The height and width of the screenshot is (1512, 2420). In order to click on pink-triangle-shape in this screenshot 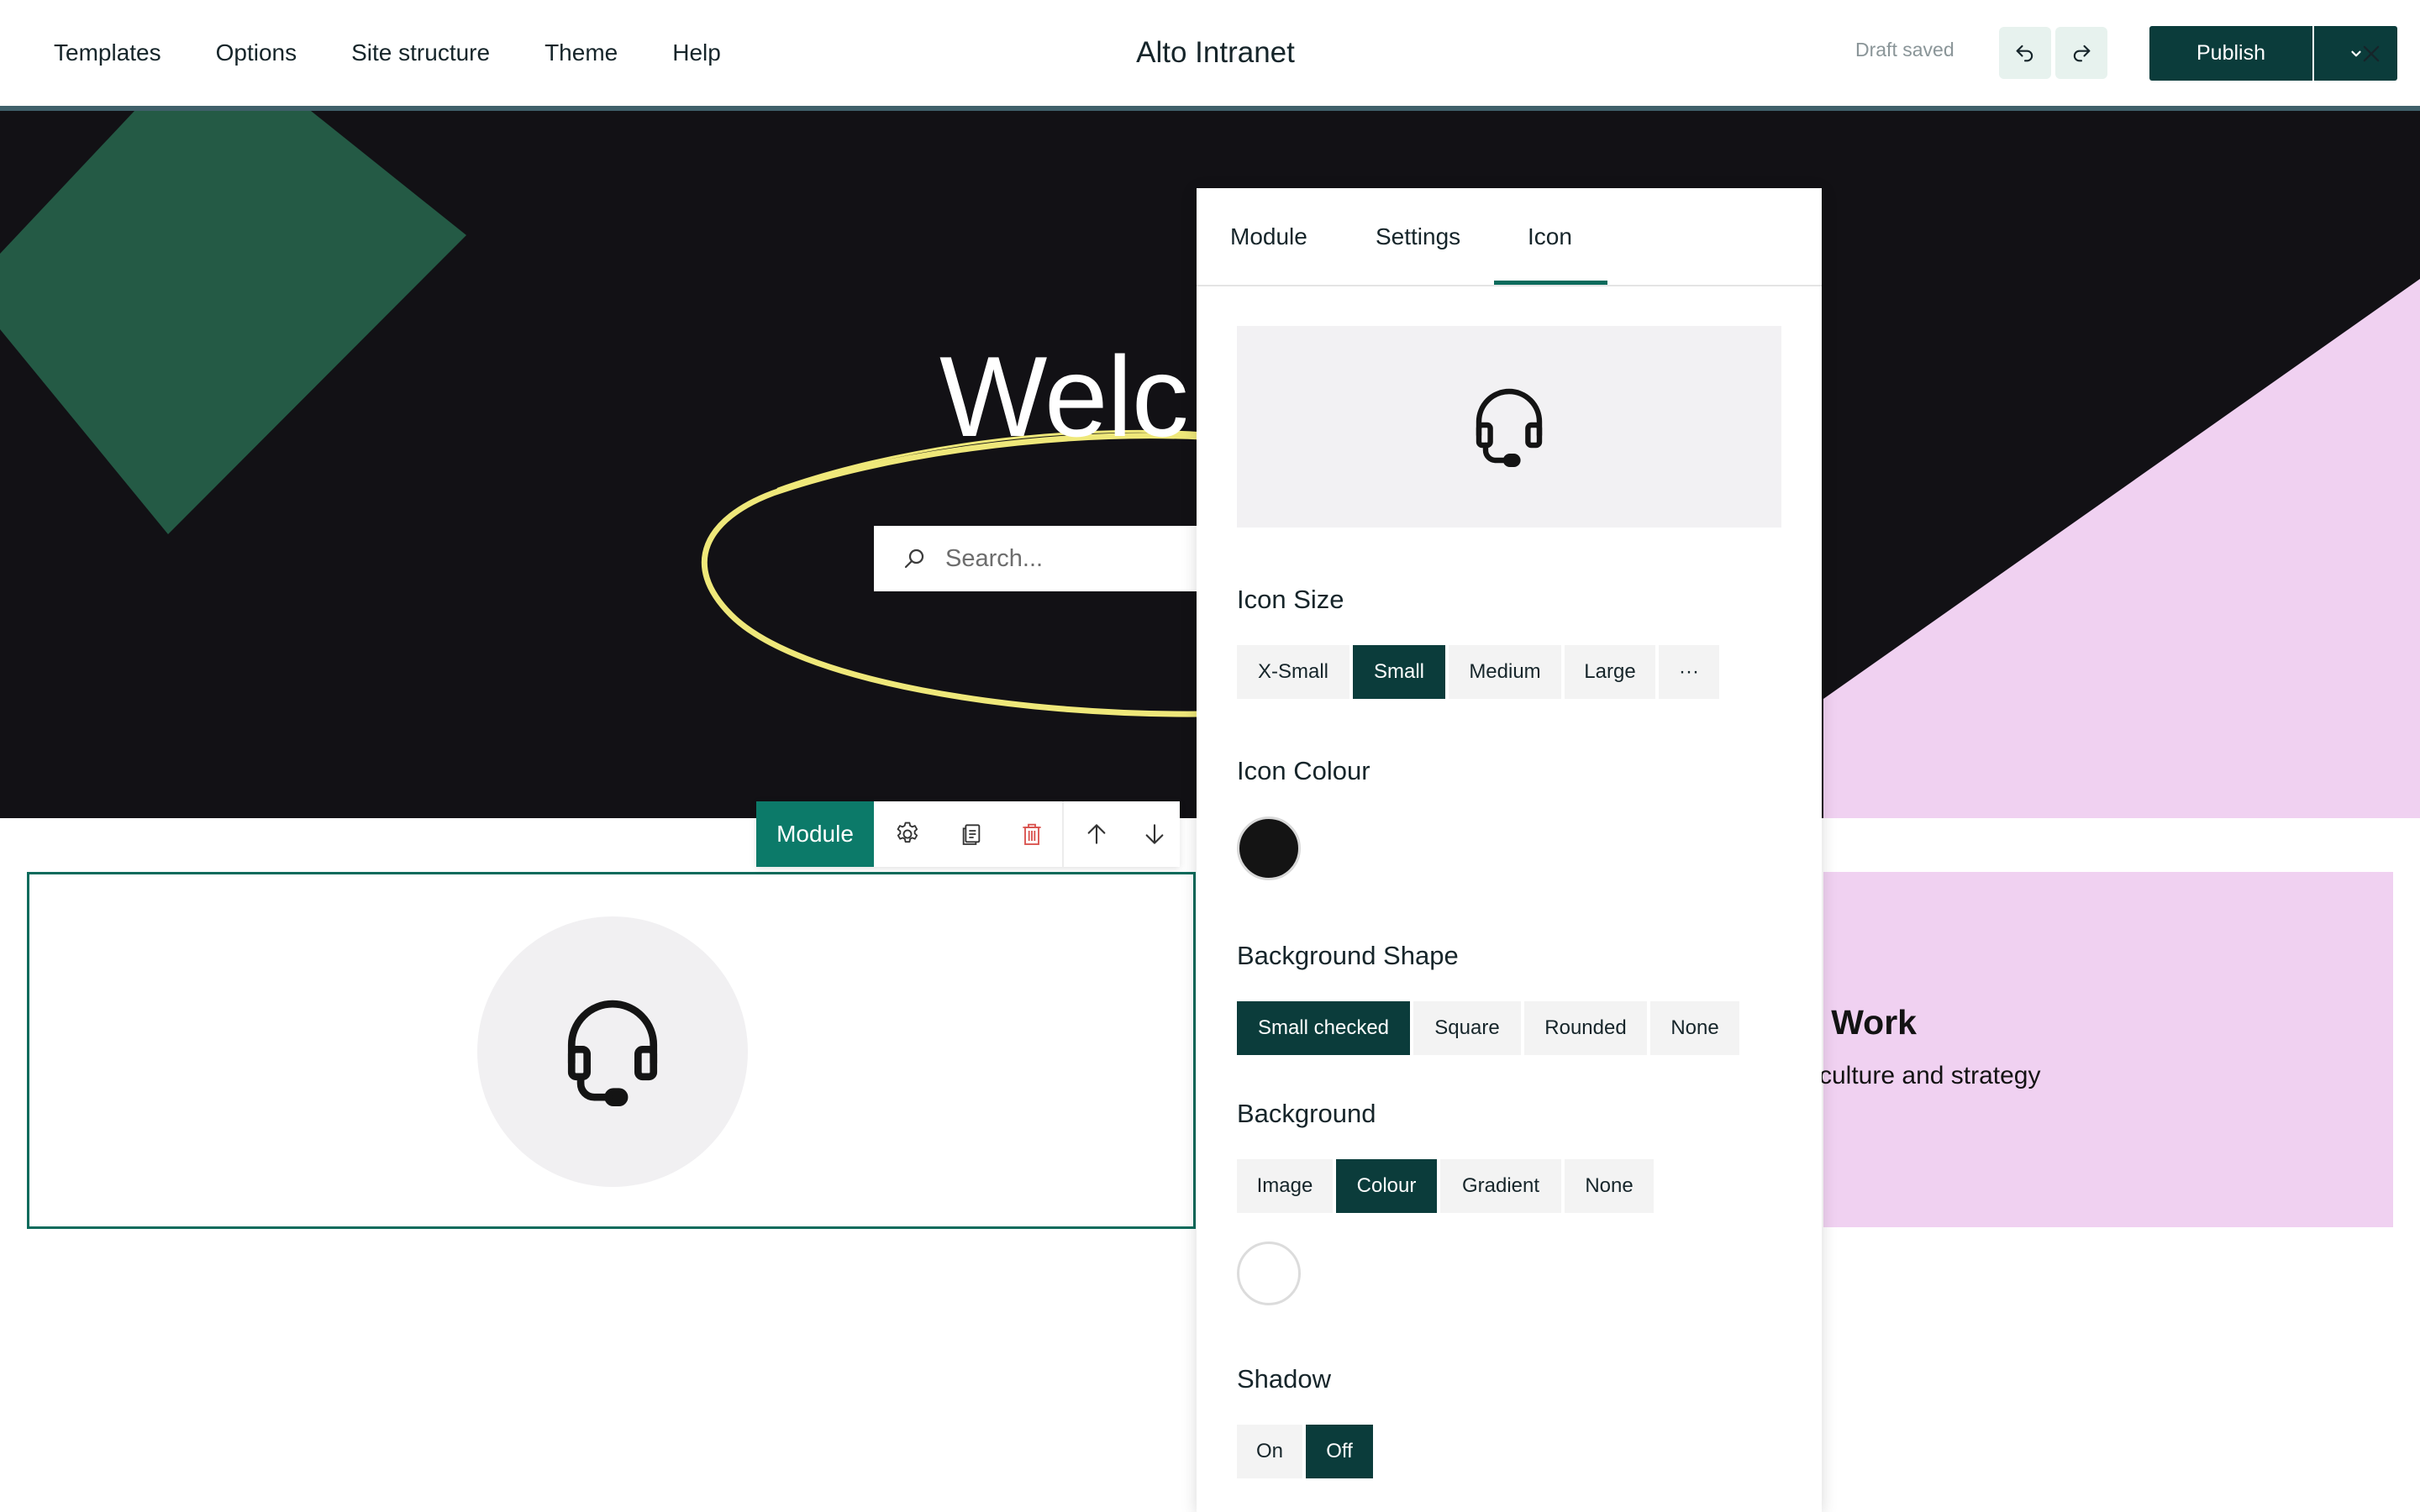, I will do `click(2121, 548)`.